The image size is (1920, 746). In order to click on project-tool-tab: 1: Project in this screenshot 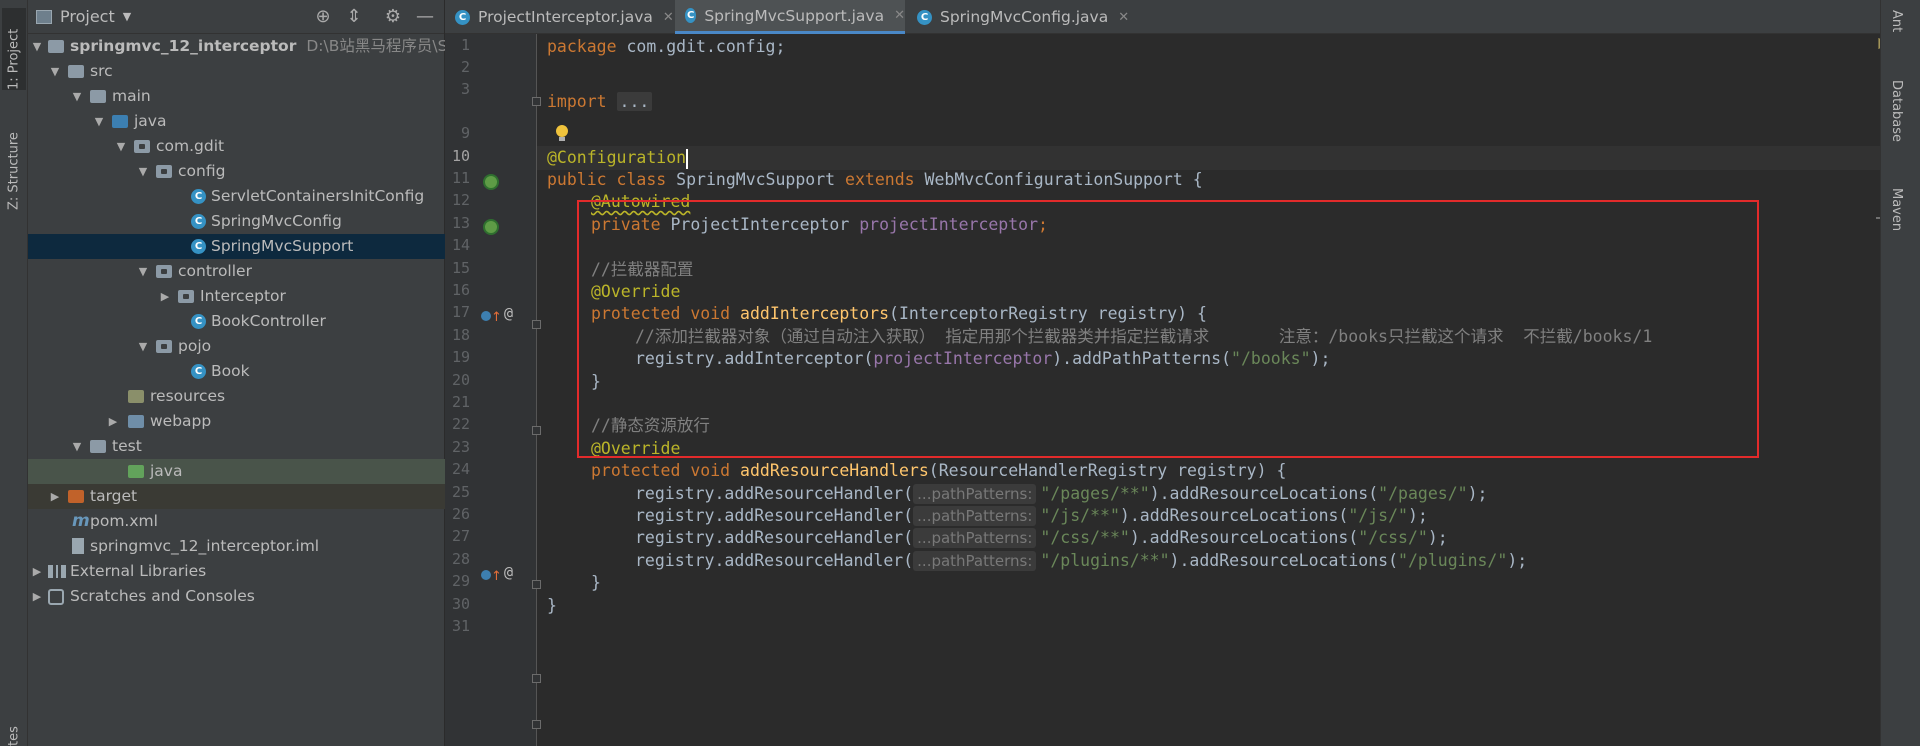, I will do `click(14, 49)`.